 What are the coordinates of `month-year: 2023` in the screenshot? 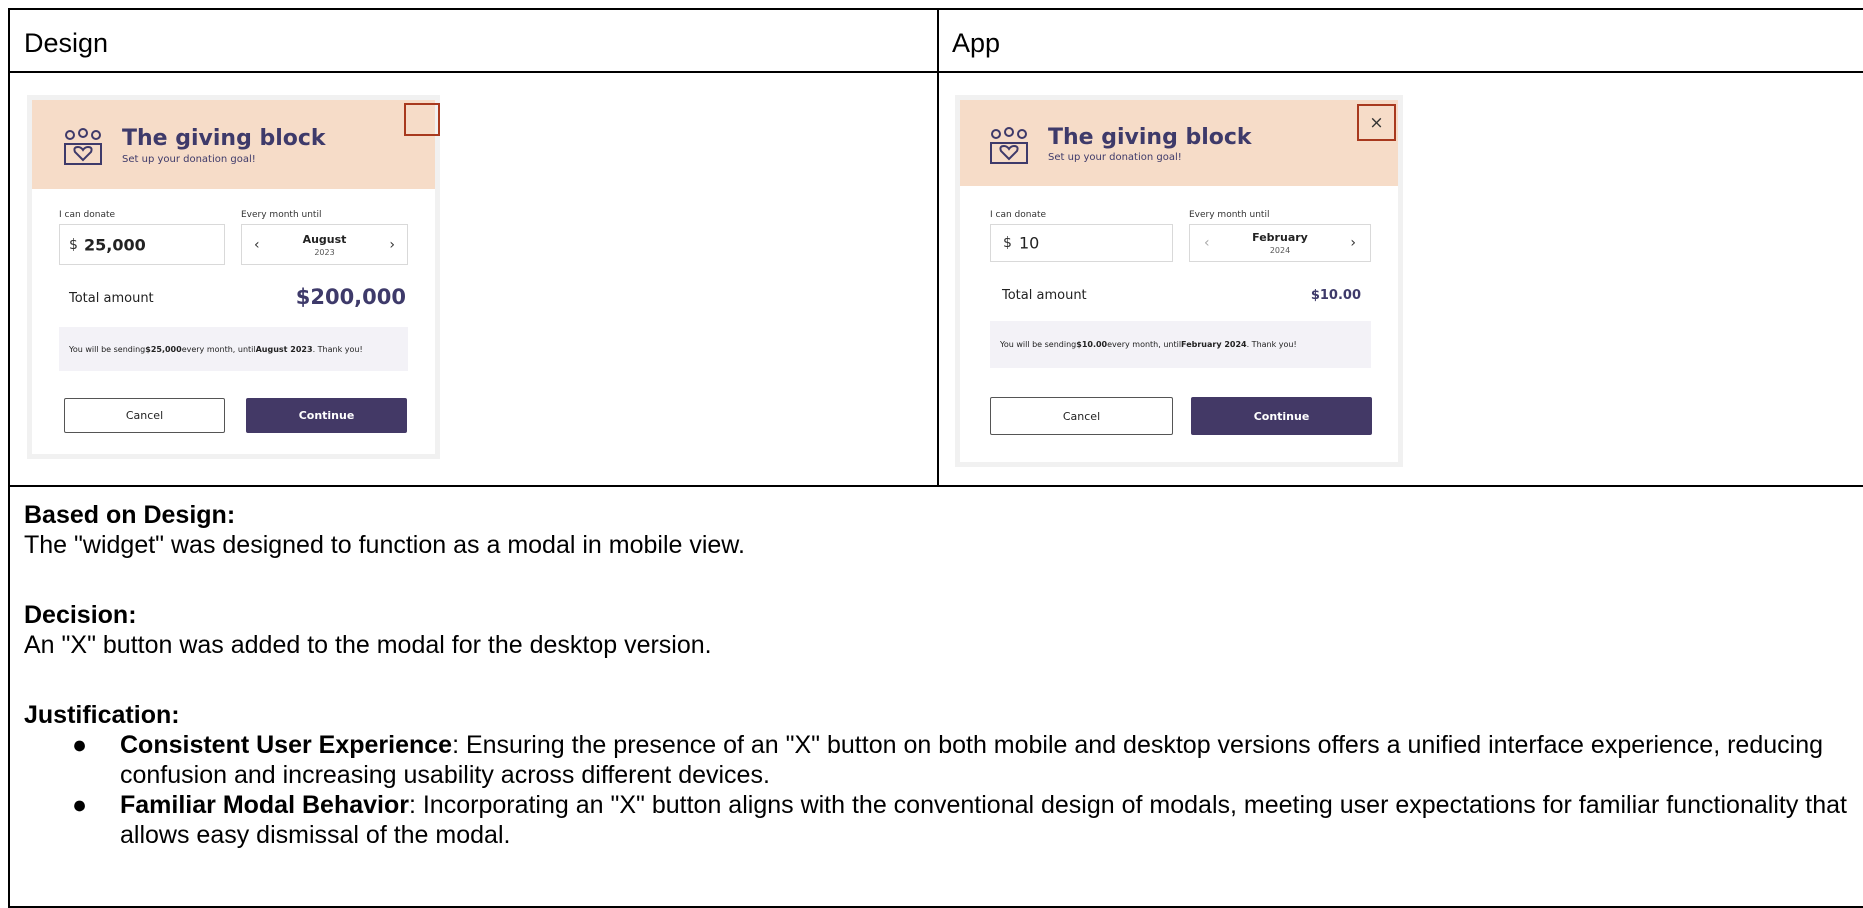 It's located at (324, 252).